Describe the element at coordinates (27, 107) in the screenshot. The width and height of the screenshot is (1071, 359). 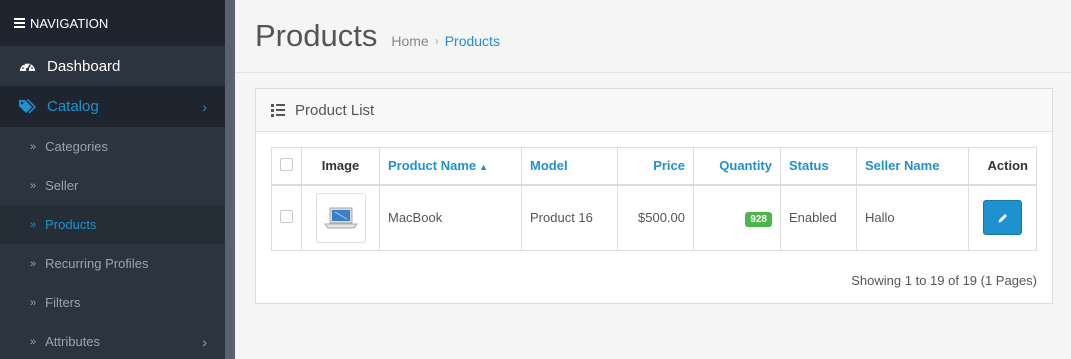
I see `tags-icon` at that location.